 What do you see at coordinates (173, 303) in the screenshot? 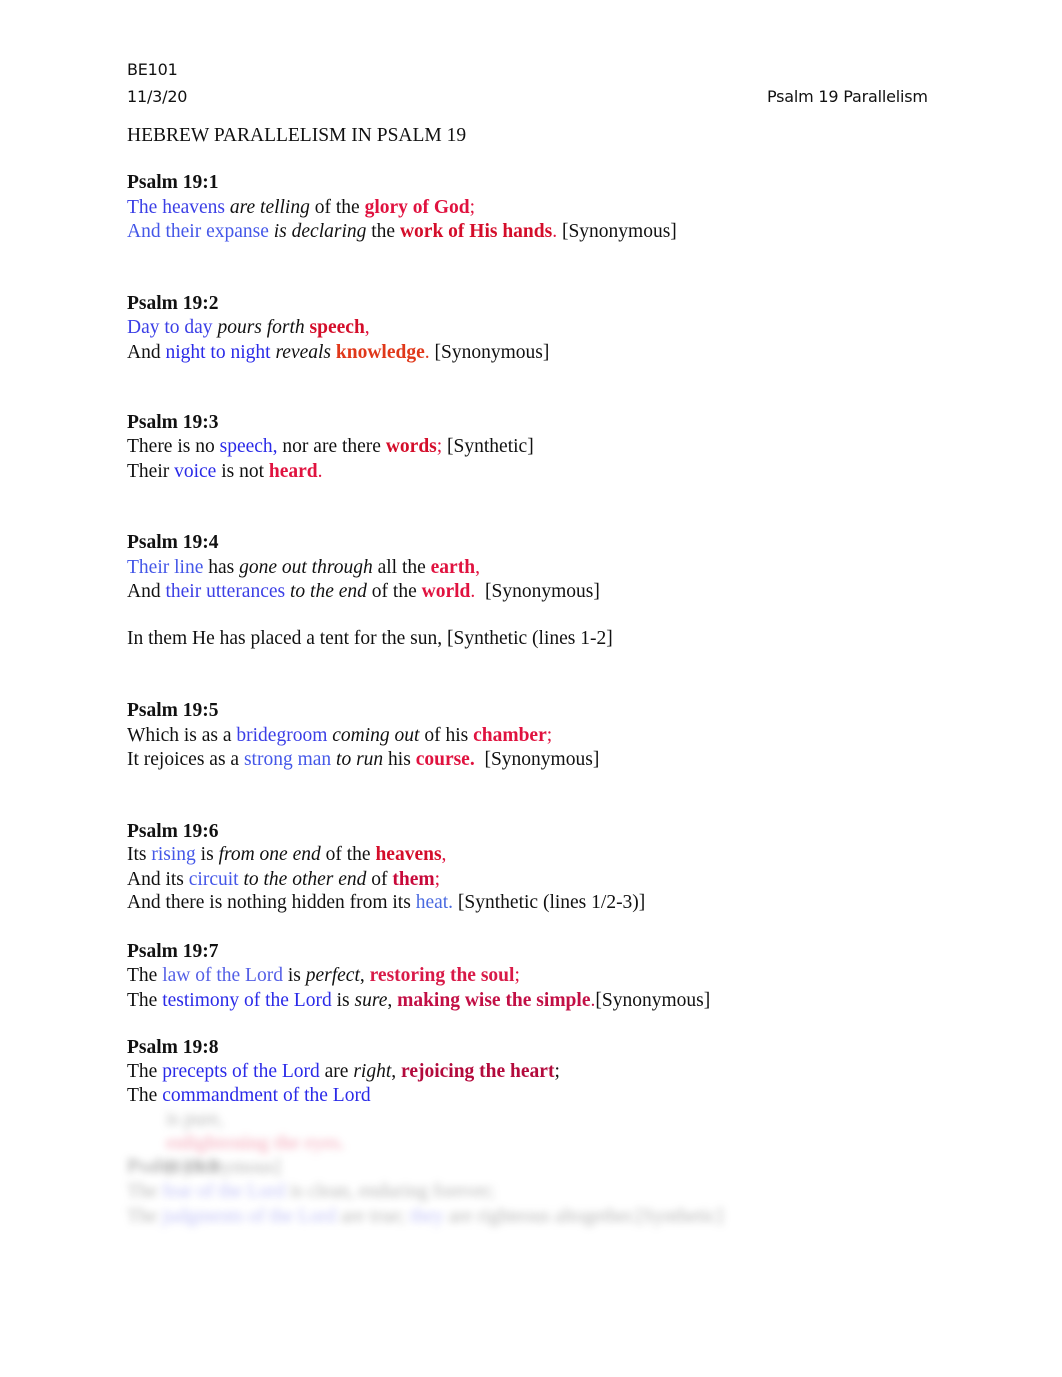
I see `verse-ref: Psalm 19:2` at bounding box center [173, 303].